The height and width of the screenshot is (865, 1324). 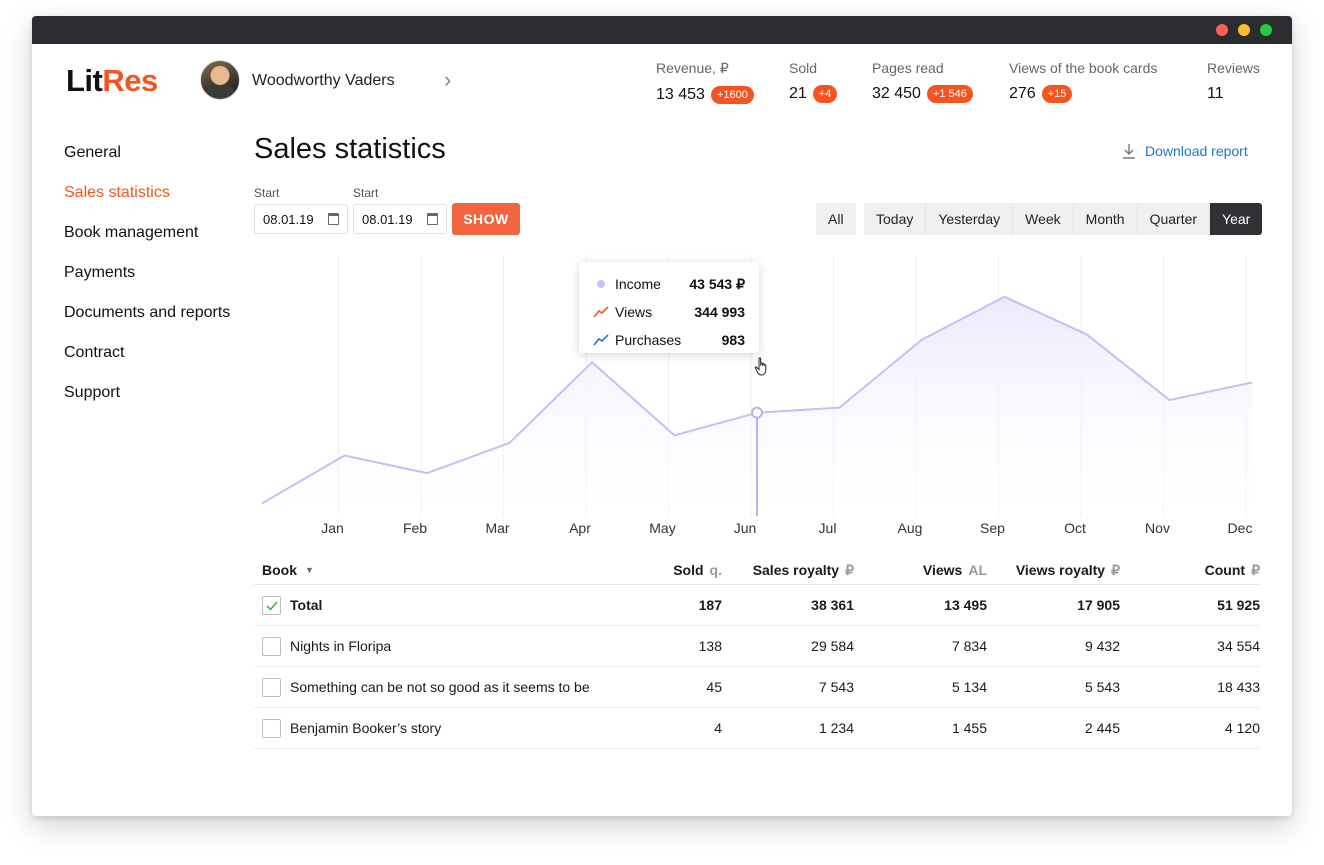 What do you see at coordinates (715, 570) in the screenshot?
I see `col-header-unit: q.` at bounding box center [715, 570].